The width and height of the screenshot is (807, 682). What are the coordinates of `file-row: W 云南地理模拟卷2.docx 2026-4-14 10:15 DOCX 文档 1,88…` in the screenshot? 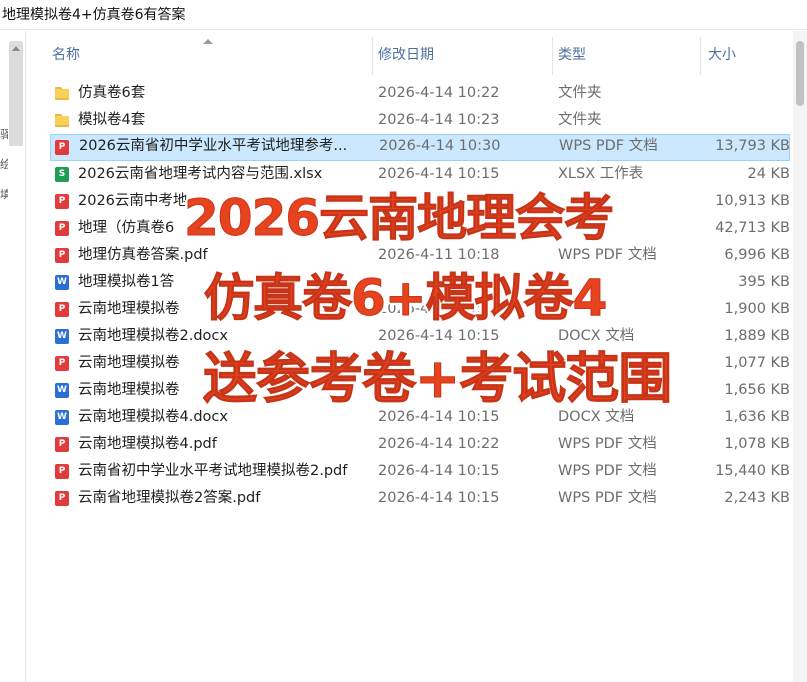 It's located at (420, 336).